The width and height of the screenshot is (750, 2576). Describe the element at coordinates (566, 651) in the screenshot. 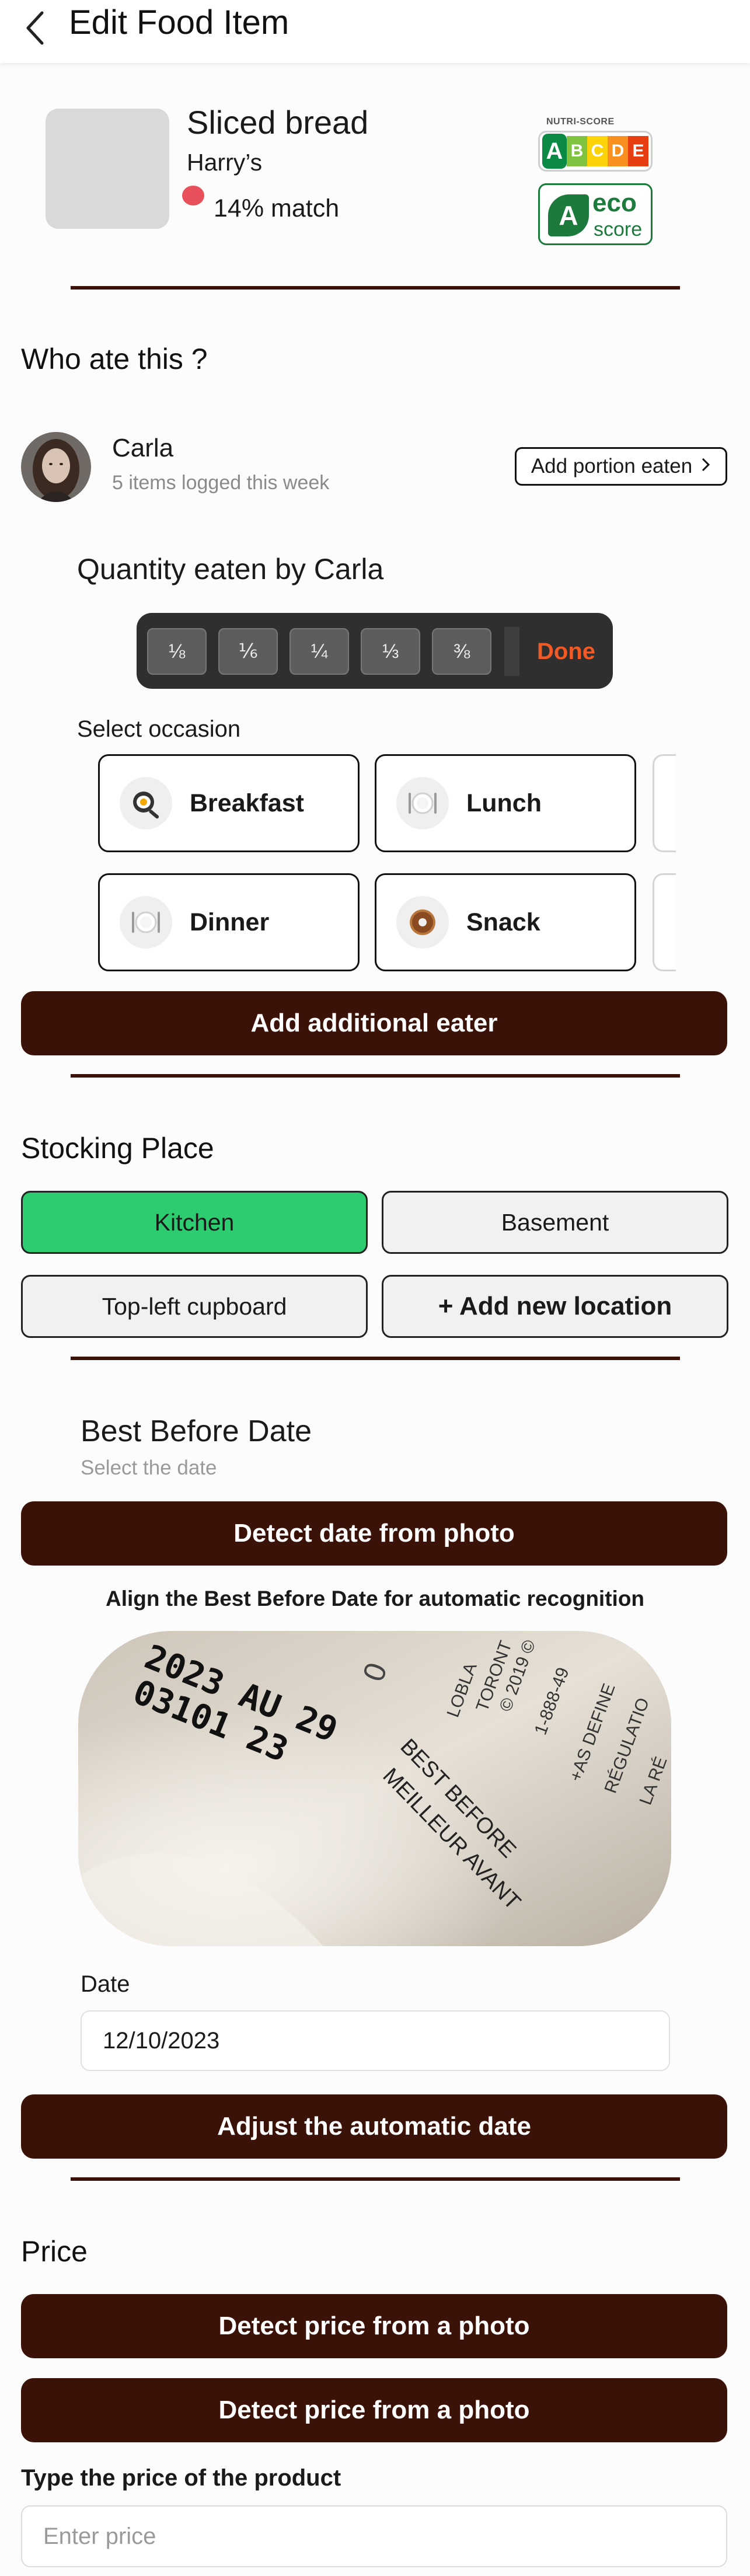

I see `done-button: Done` at that location.